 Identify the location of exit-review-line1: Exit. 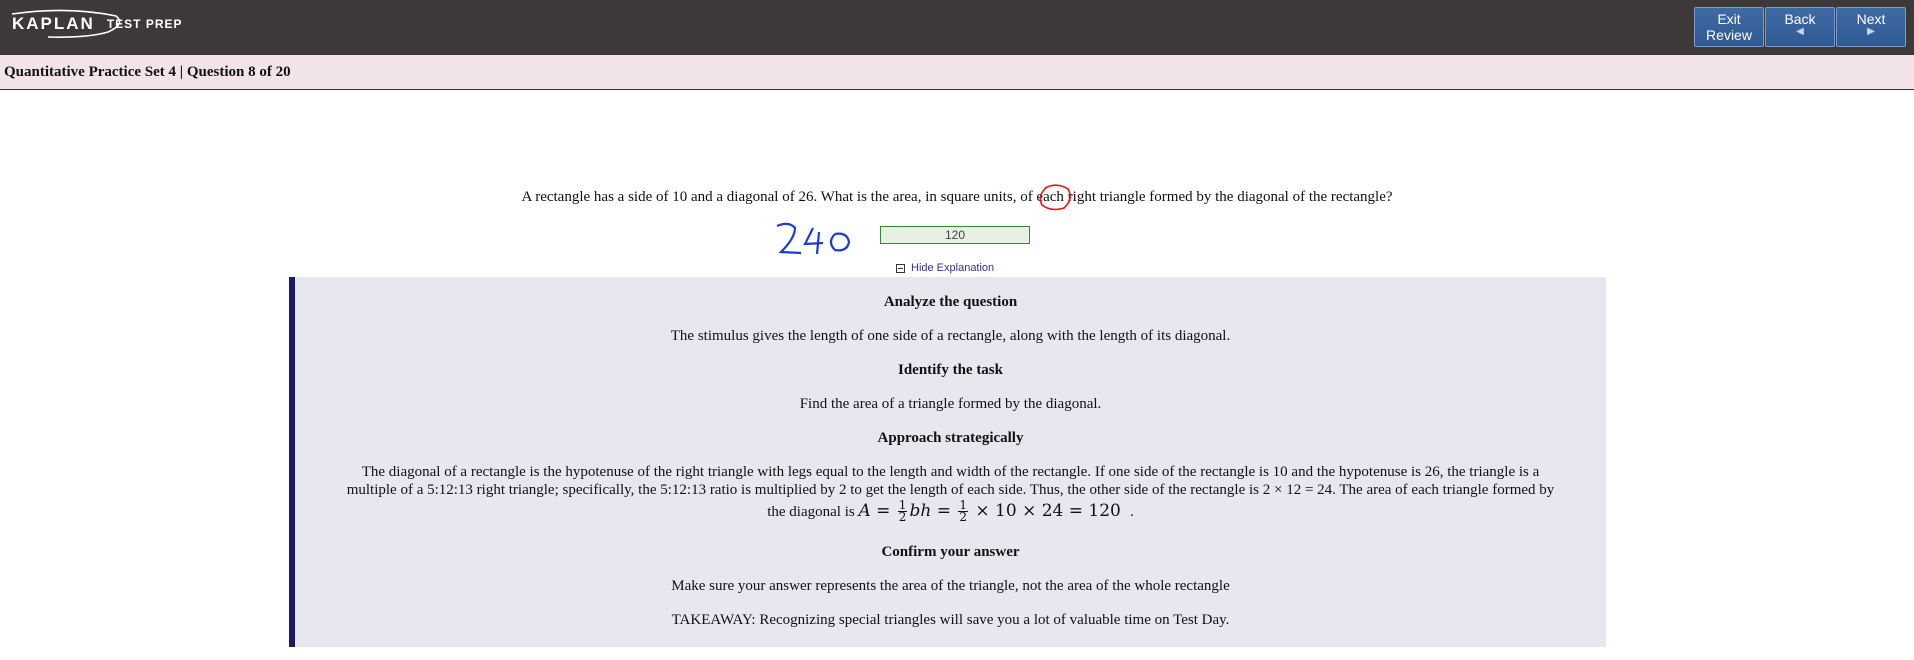
(1729, 19).